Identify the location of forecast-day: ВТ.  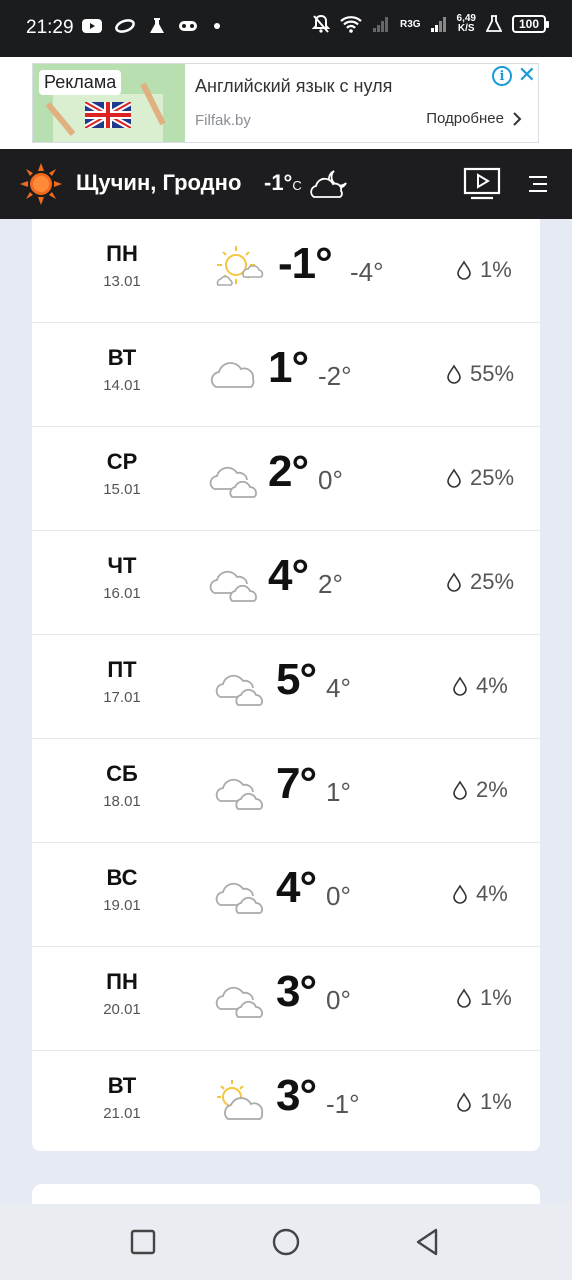
(122, 1085).